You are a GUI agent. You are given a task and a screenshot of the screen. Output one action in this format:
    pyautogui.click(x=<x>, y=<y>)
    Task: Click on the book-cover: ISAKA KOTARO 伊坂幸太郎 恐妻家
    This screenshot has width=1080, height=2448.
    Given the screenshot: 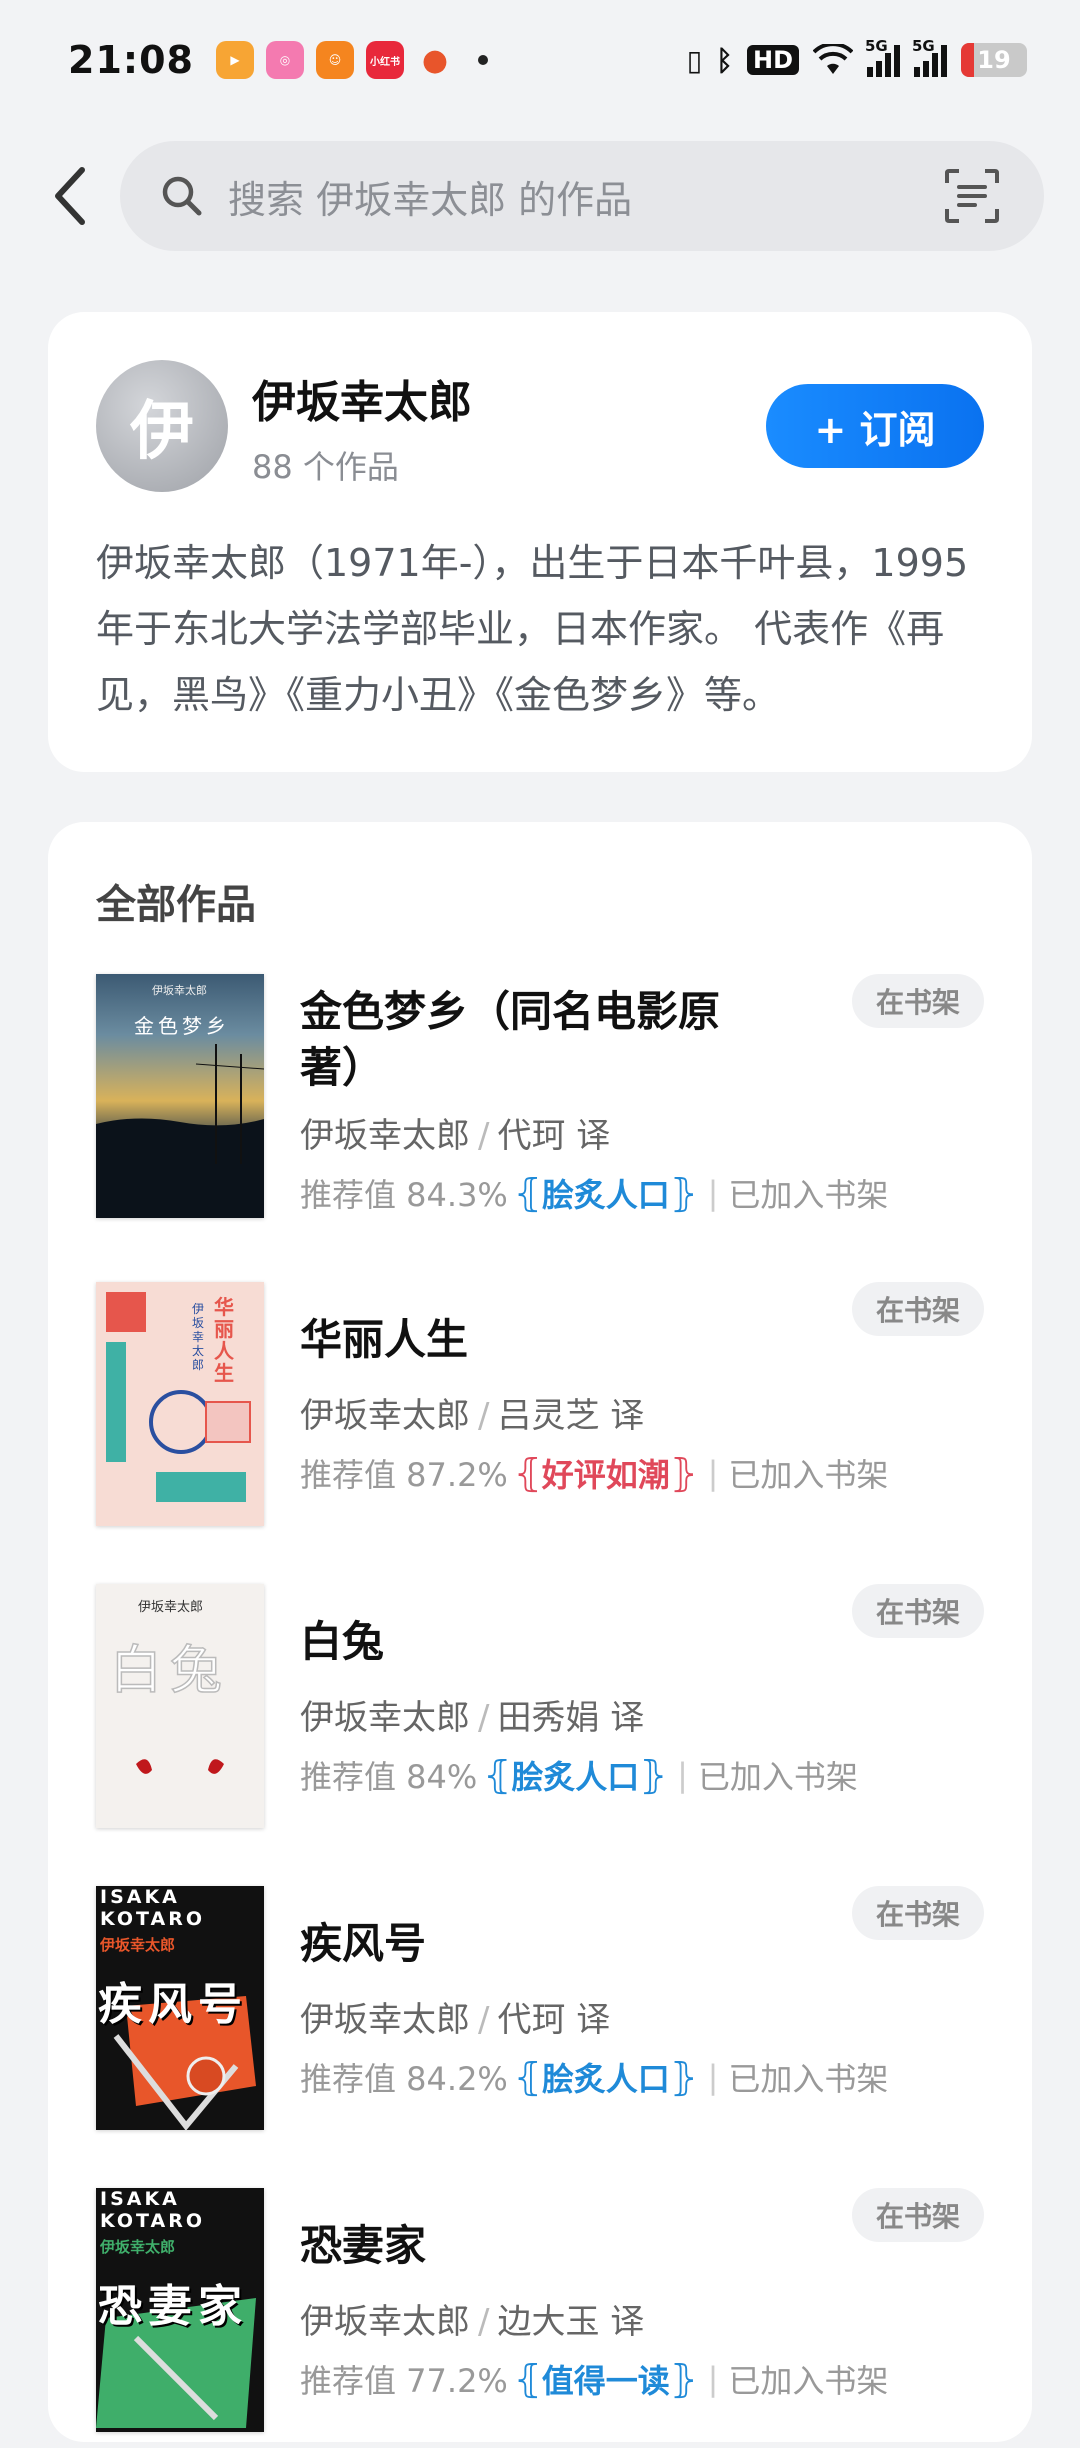 What is the action you would take?
    pyautogui.click(x=180, y=2310)
    